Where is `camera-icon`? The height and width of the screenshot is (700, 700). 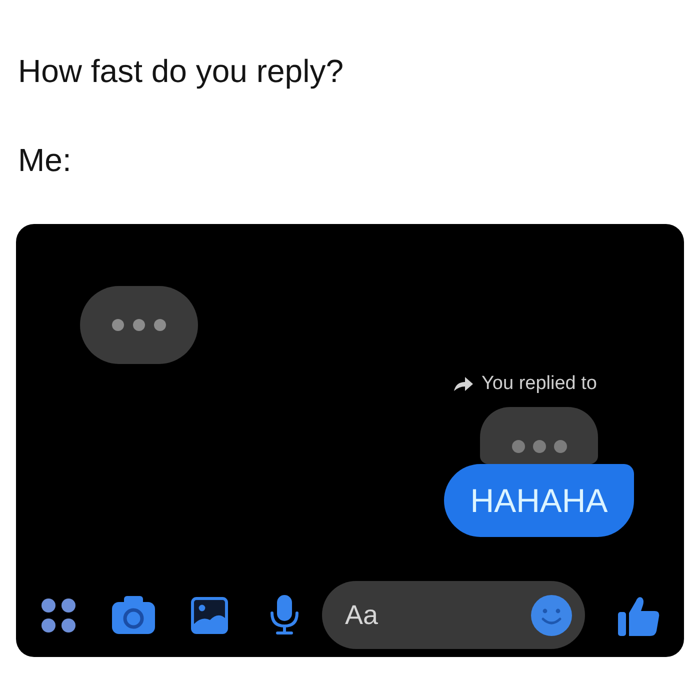
camera-icon is located at coordinates (133, 615).